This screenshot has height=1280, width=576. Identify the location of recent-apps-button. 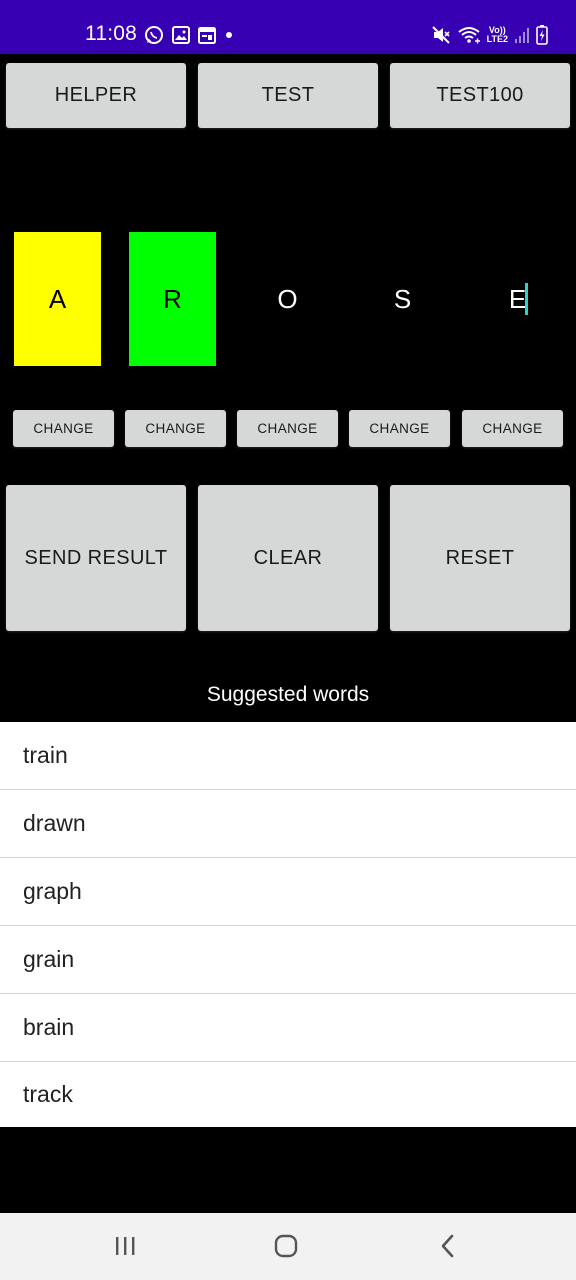
(125, 1248).